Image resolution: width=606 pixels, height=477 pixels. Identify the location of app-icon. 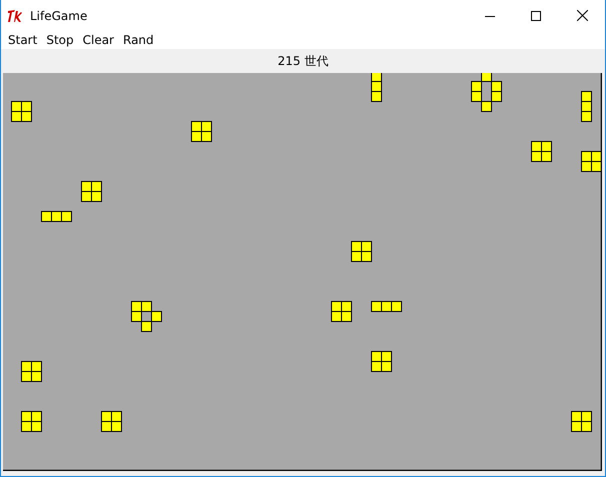
(15, 15).